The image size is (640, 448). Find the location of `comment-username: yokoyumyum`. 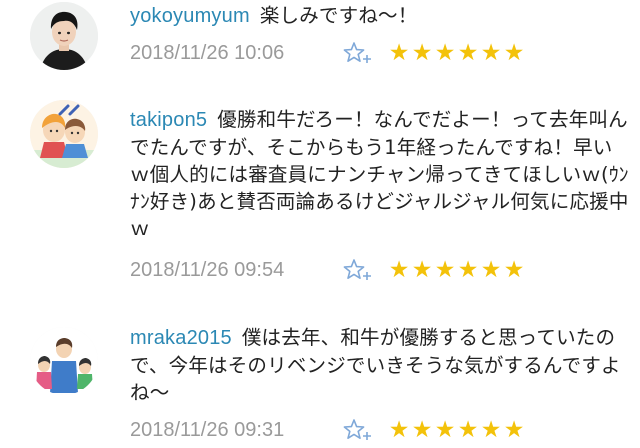

comment-username: yokoyumyum is located at coordinates (190, 16).